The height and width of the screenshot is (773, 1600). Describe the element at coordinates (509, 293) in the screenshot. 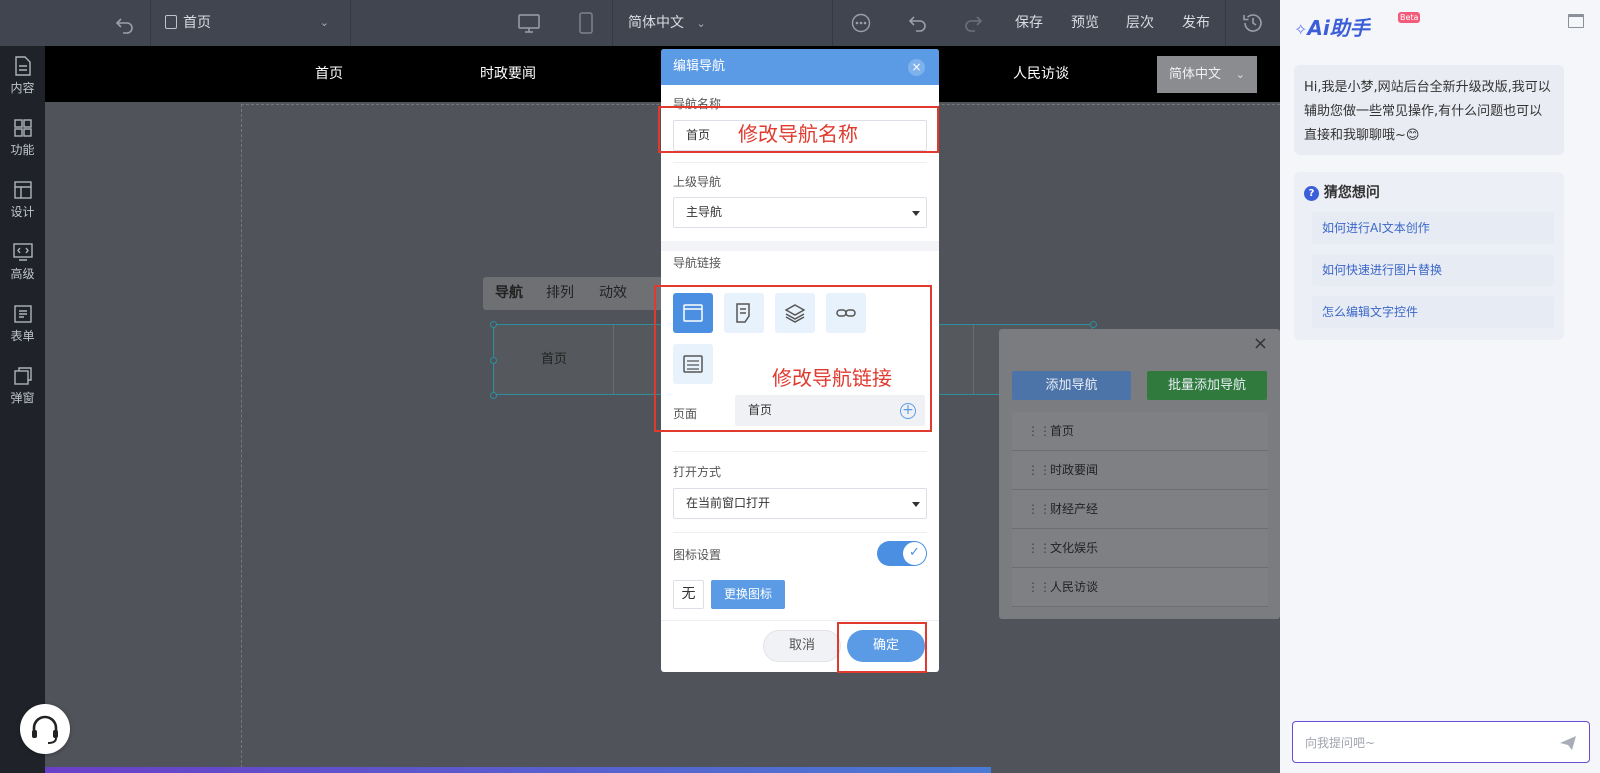

I see `context-nav-button: 导航` at that location.